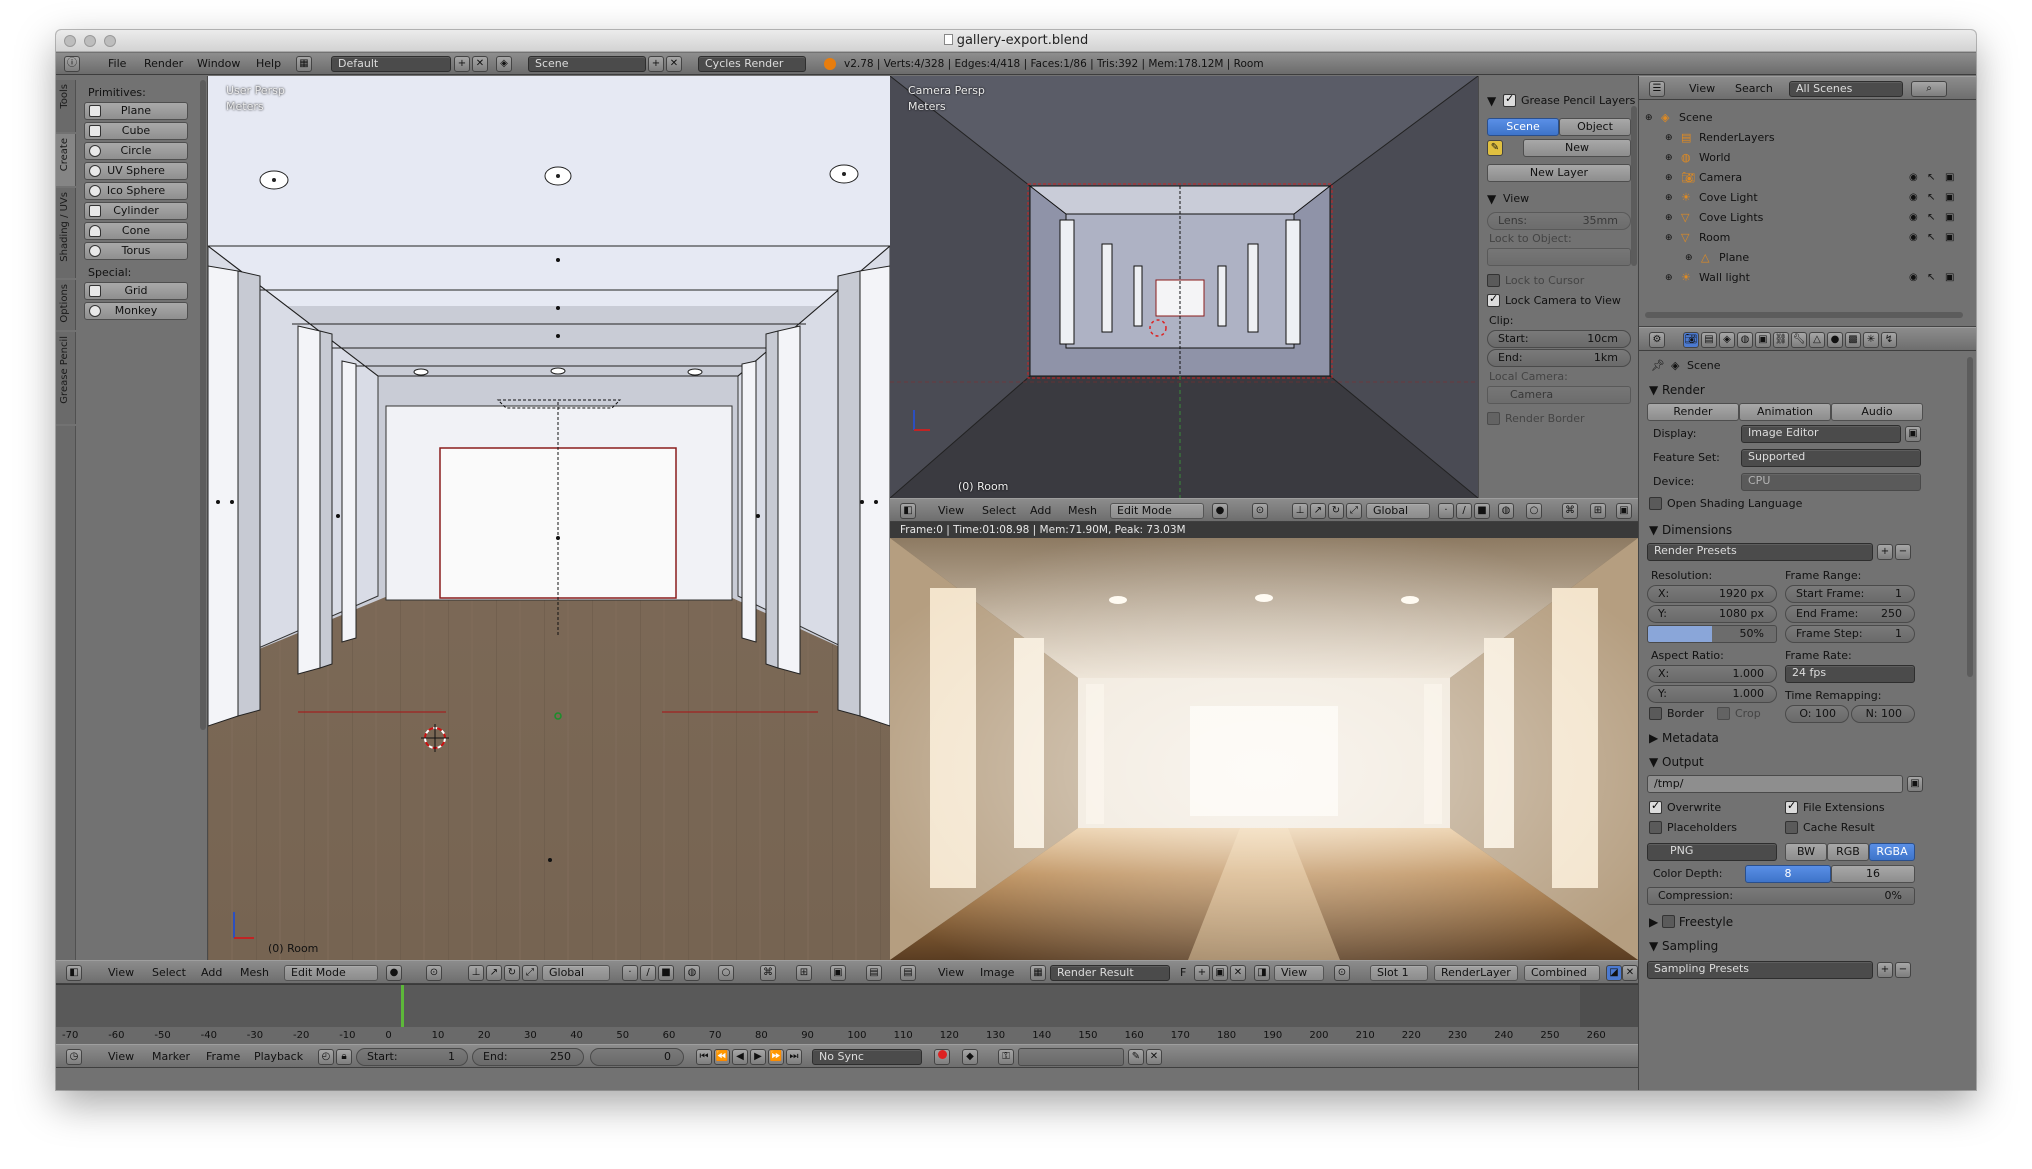 The image size is (2032, 1169). Describe the element at coordinates (1781, 340) in the screenshot. I see `constraints-tab-icon: ⛓` at that location.